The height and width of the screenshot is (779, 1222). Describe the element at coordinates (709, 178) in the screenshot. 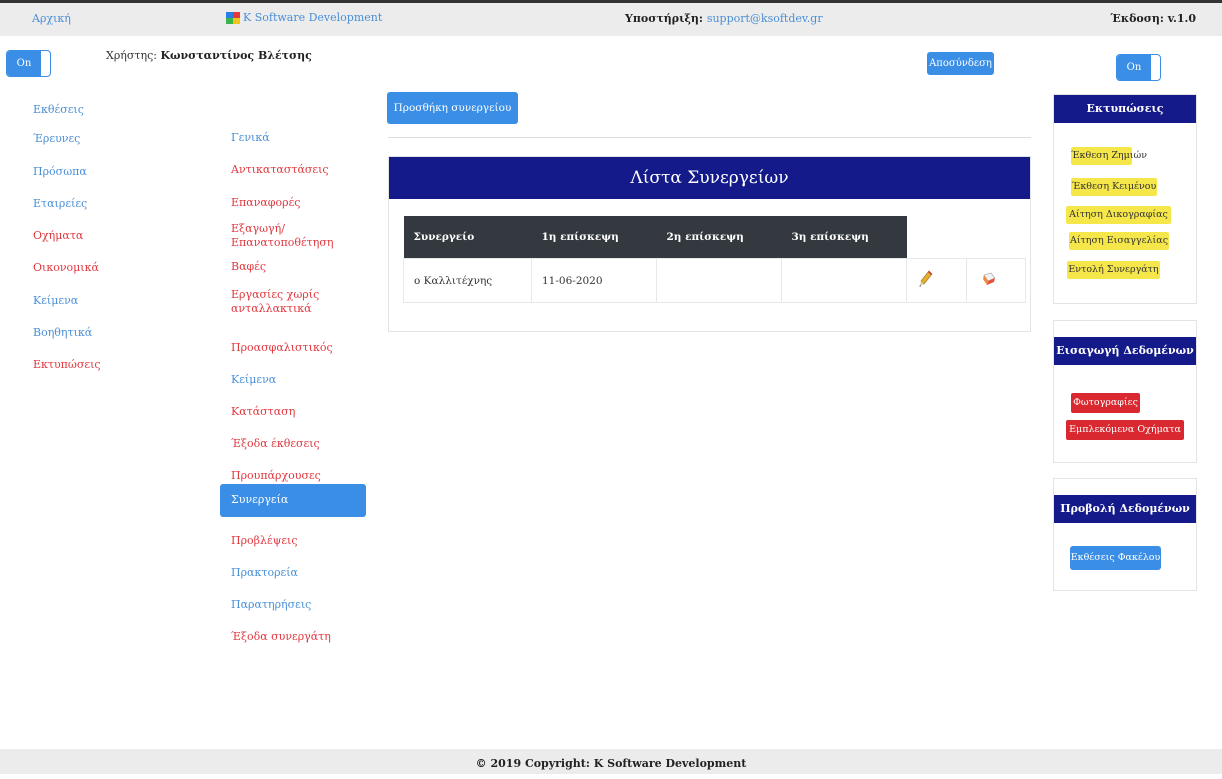

I see `card-title: Λίστα Συνεργείων` at that location.